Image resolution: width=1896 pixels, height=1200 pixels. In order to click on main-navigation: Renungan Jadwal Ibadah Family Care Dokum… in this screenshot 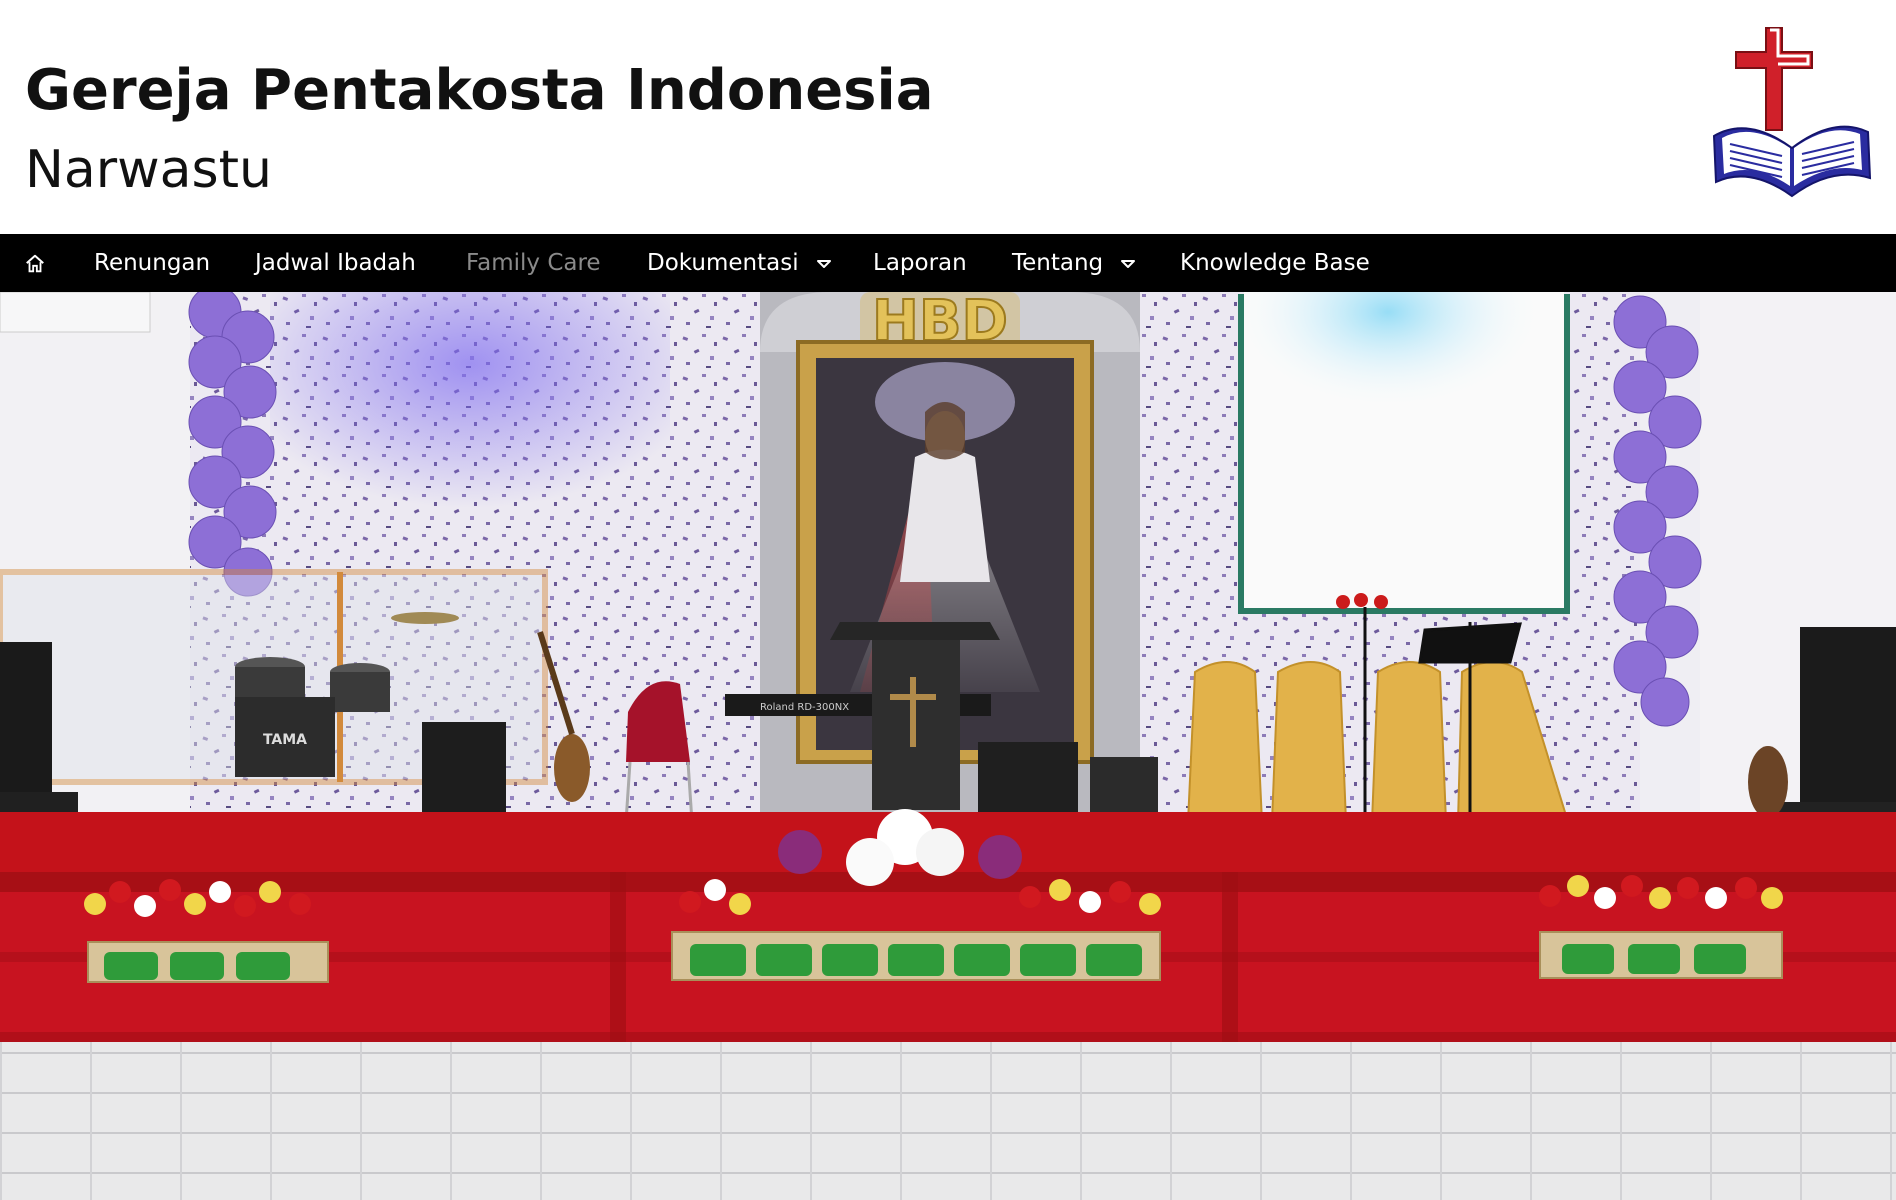, I will do `click(948, 263)`.